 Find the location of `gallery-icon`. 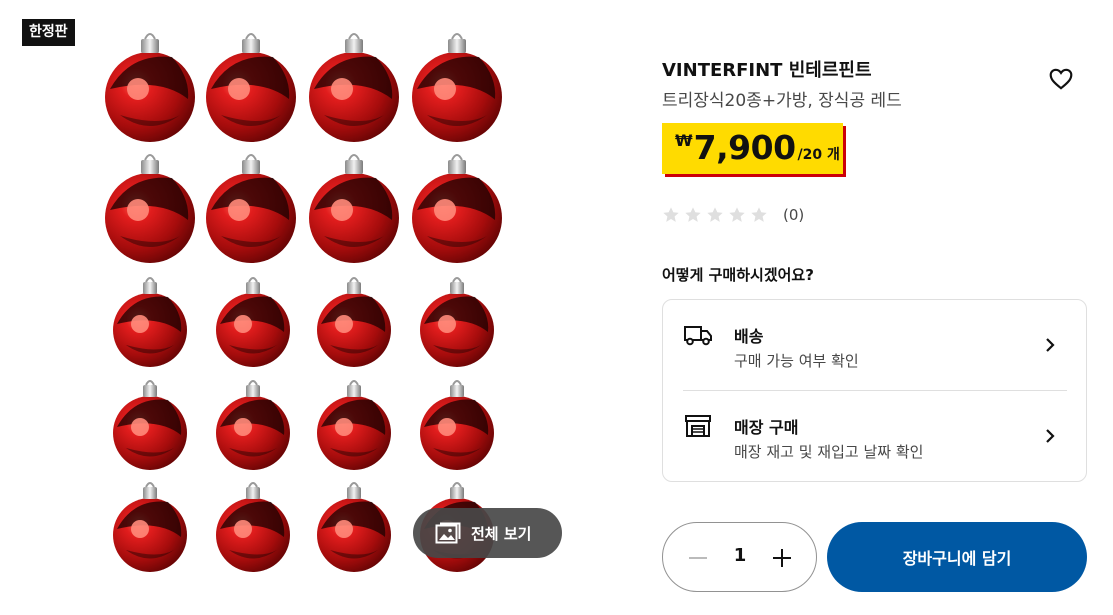

gallery-icon is located at coordinates (448, 533).